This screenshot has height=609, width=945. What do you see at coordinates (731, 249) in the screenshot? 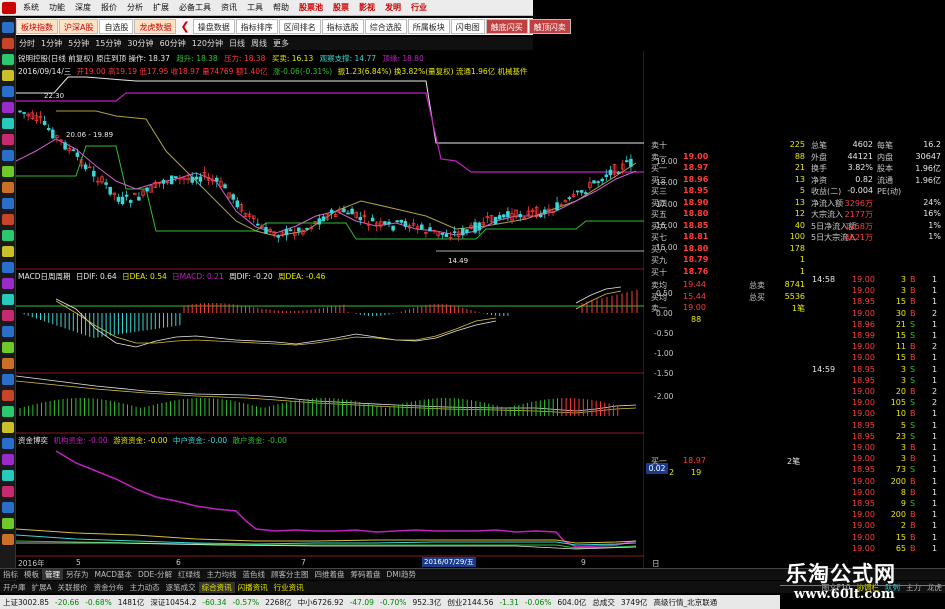
I see `order-book-row: 买八 18.80 178` at bounding box center [731, 249].